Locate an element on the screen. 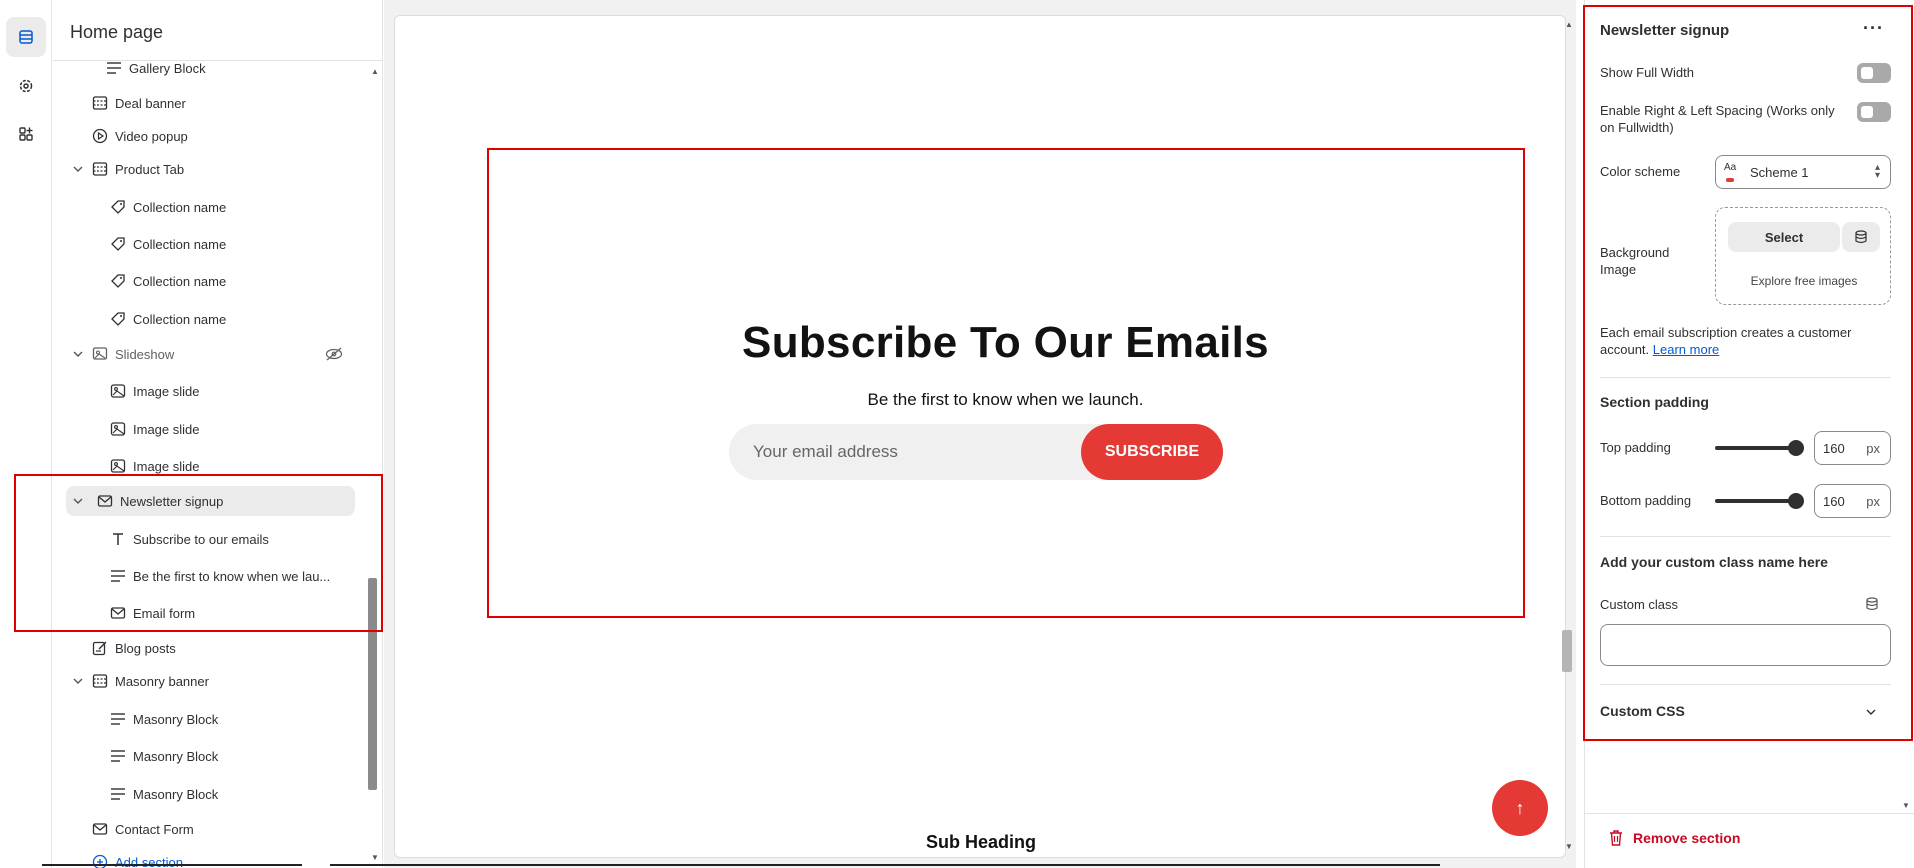  apps-icon is located at coordinates (26, 134).